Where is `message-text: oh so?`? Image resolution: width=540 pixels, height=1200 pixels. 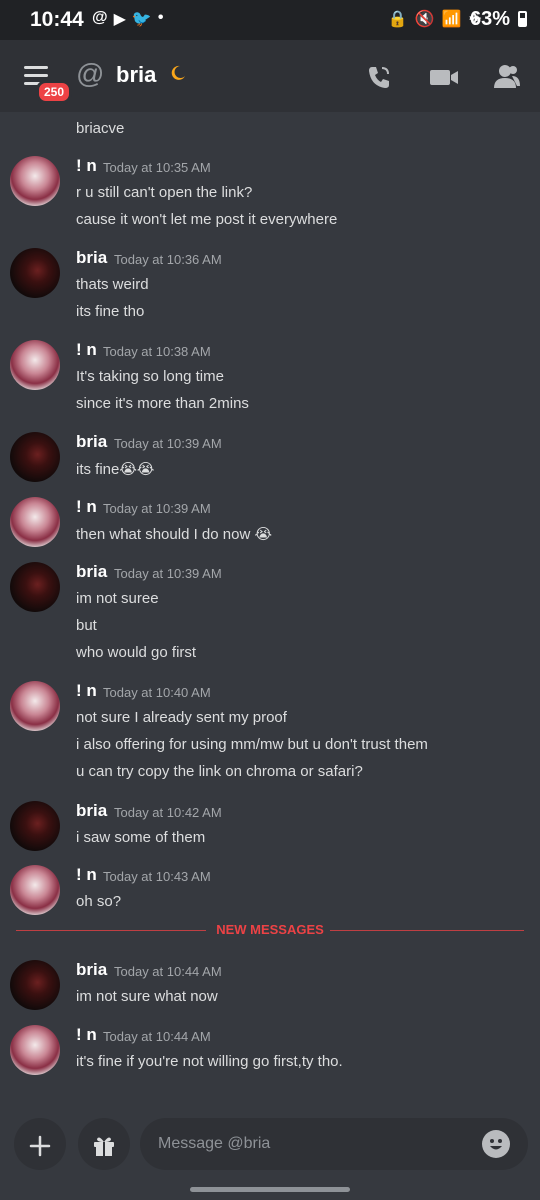
message-text: oh so? is located at coordinates (99, 901).